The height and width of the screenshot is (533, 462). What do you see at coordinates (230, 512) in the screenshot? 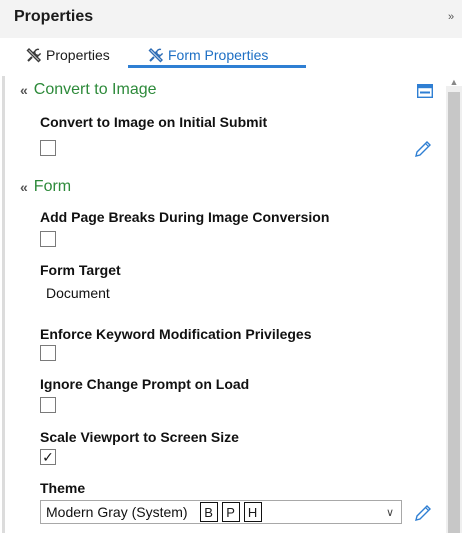
I see `theme-button-p: P` at bounding box center [230, 512].